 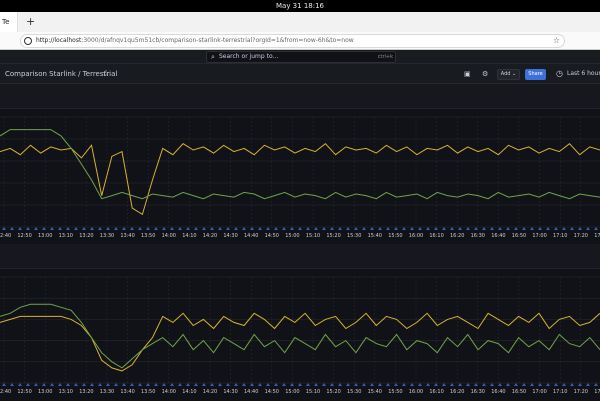 I want to click on clock: May 31 18:16, so click(x=300, y=6).